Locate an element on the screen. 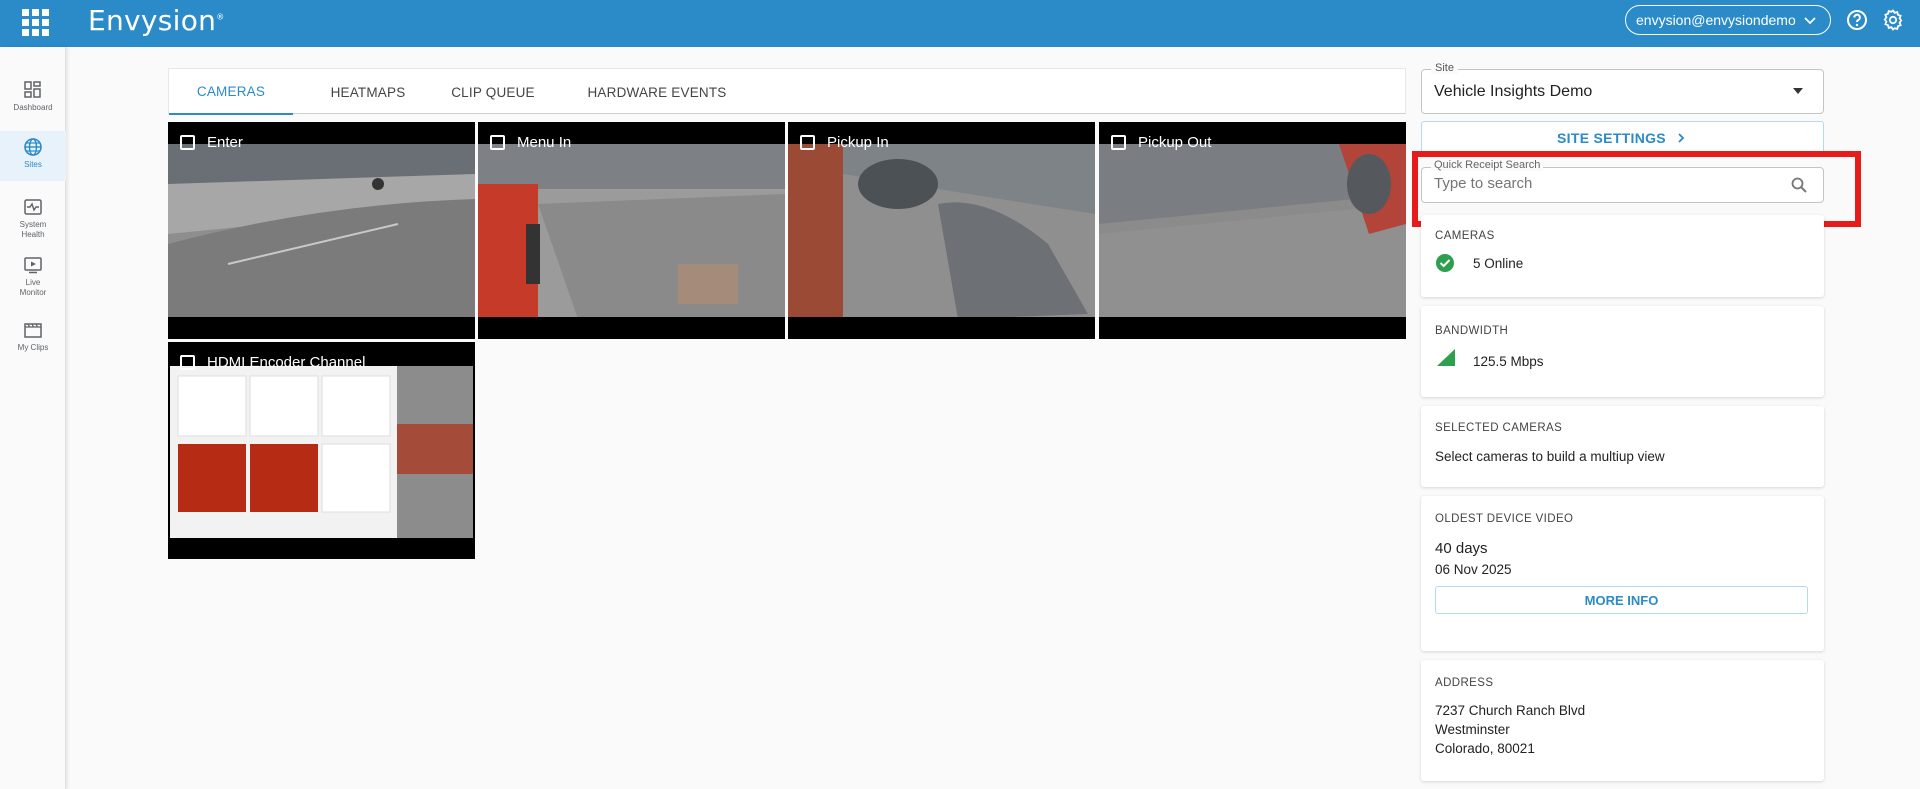 Image resolution: width=1920 pixels, height=789 pixels. card-title: OLDEST DEVICE VIDEO is located at coordinates (1504, 519).